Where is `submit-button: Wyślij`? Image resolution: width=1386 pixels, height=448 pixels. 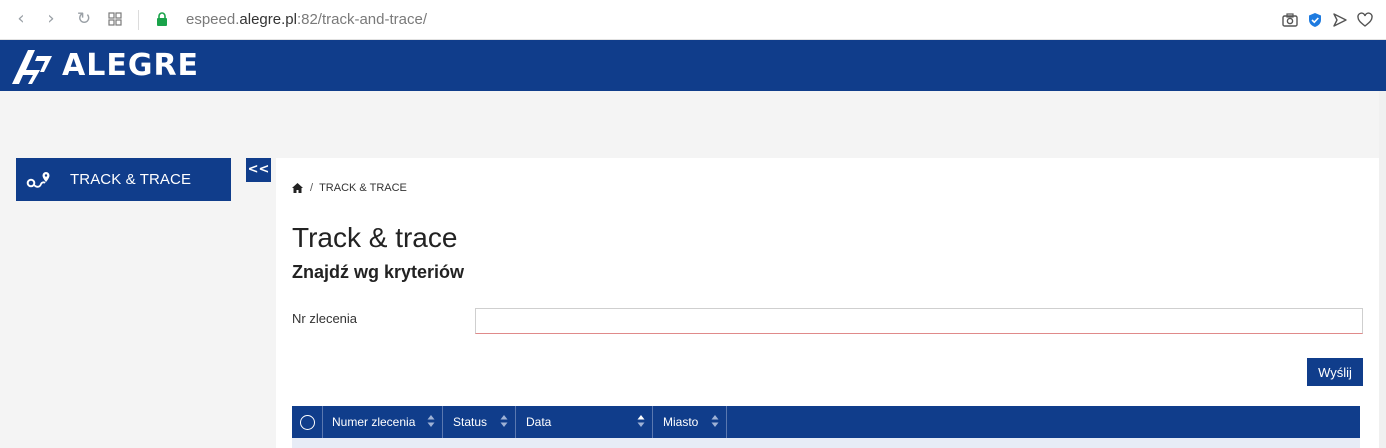
submit-button: Wyślij is located at coordinates (1335, 372).